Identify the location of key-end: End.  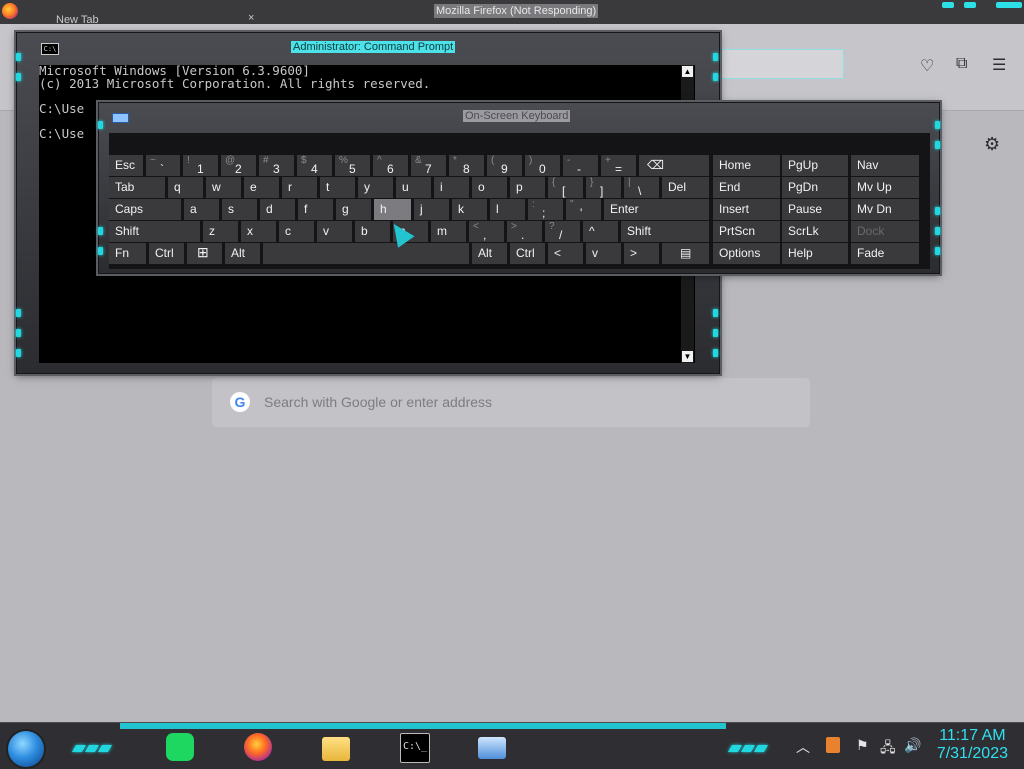
(746, 187).